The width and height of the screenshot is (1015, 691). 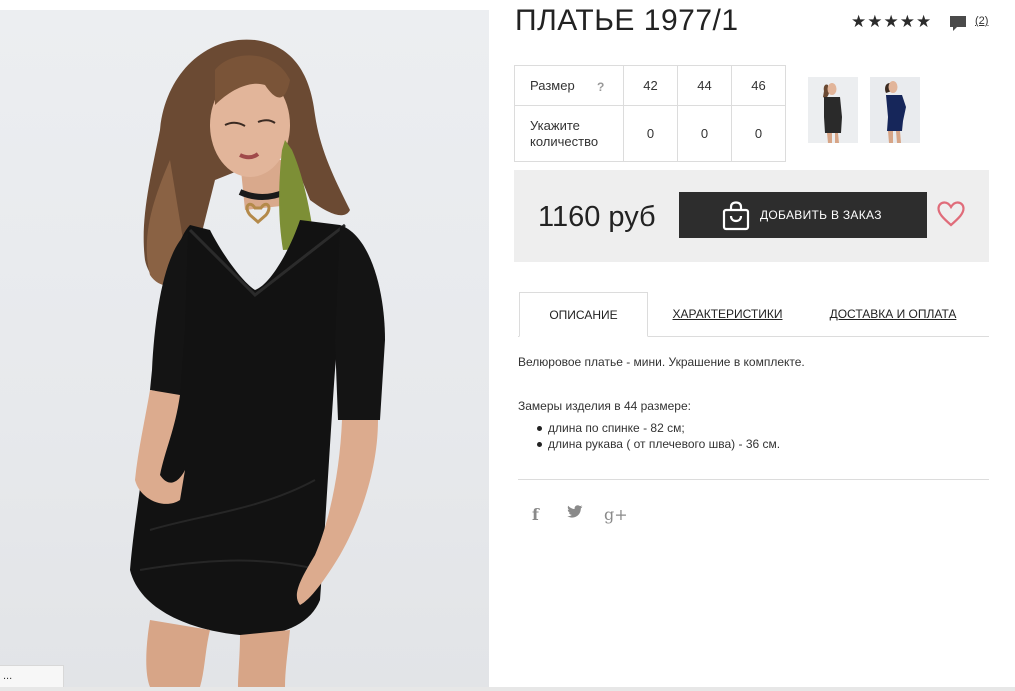 What do you see at coordinates (833, 110) in the screenshot?
I see `thumbnail-black-dress` at bounding box center [833, 110].